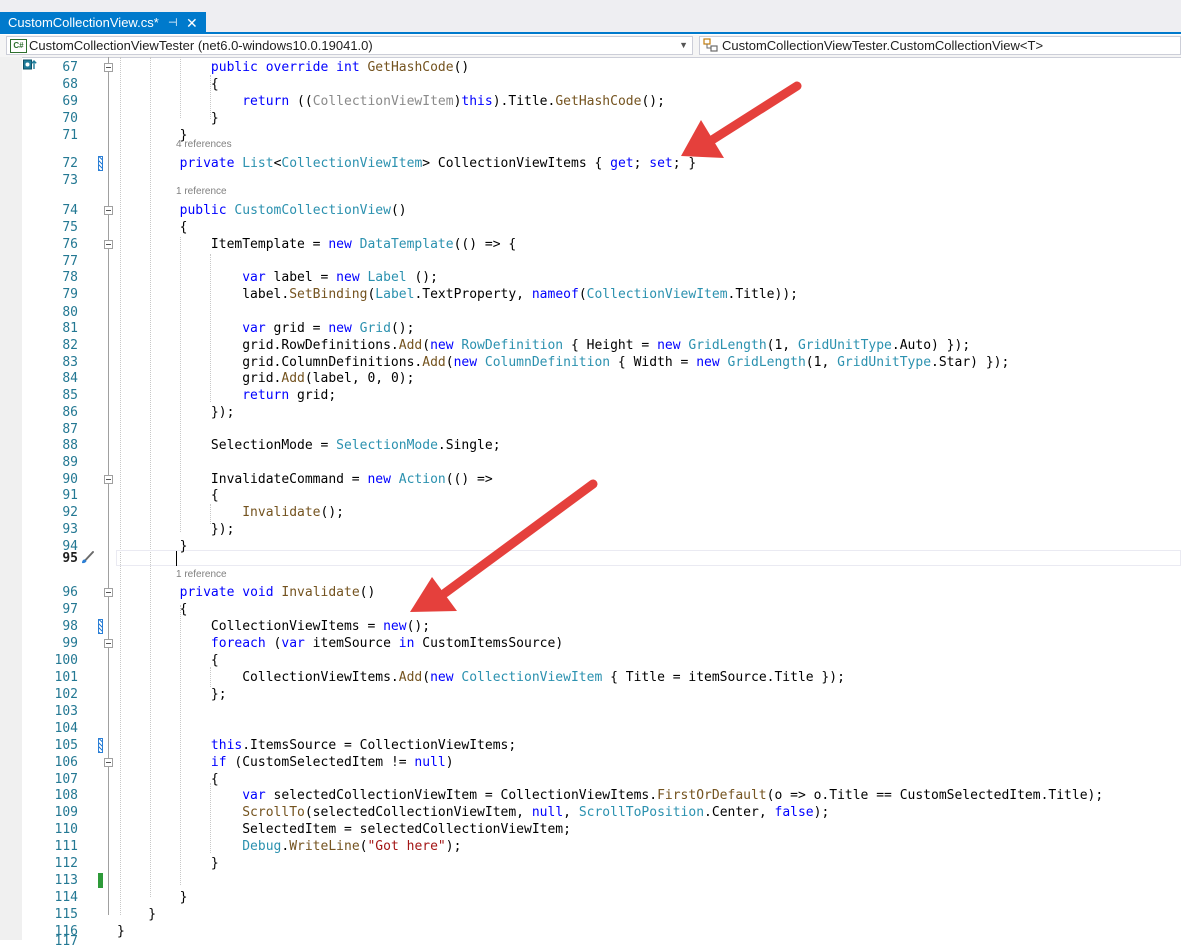 This screenshot has height=950, width=1181. I want to click on code-line: 78 var label = new Label ();, so click(590, 277).